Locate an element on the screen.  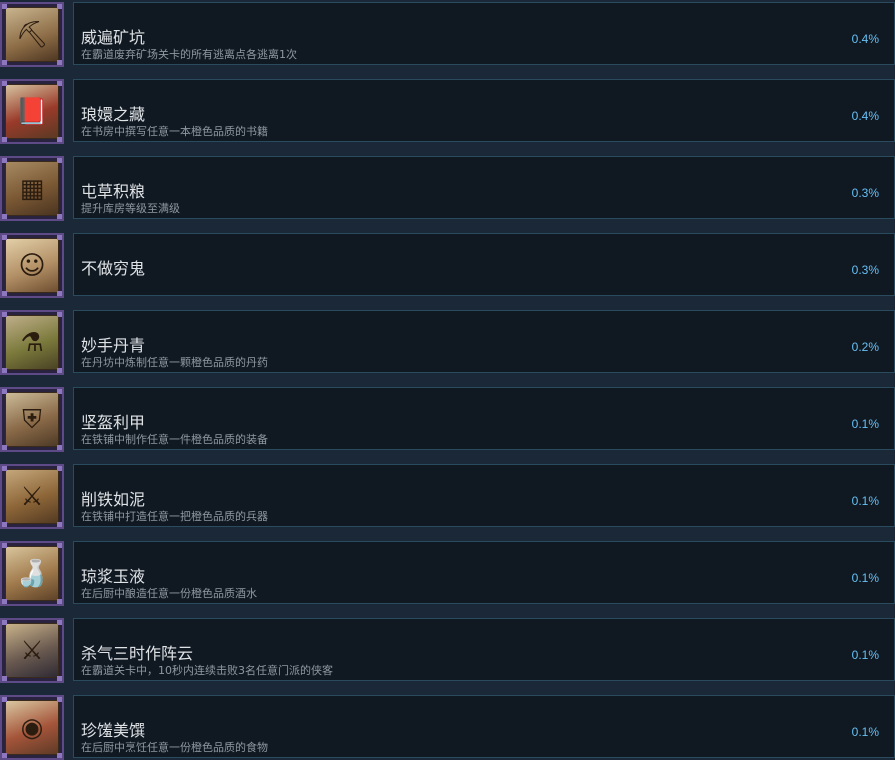
achievement-row: 🍶 琼浆玉液 在后厨中酿造任意一份橙色品质酒水 0.1% is located at coordinates (447, 573).